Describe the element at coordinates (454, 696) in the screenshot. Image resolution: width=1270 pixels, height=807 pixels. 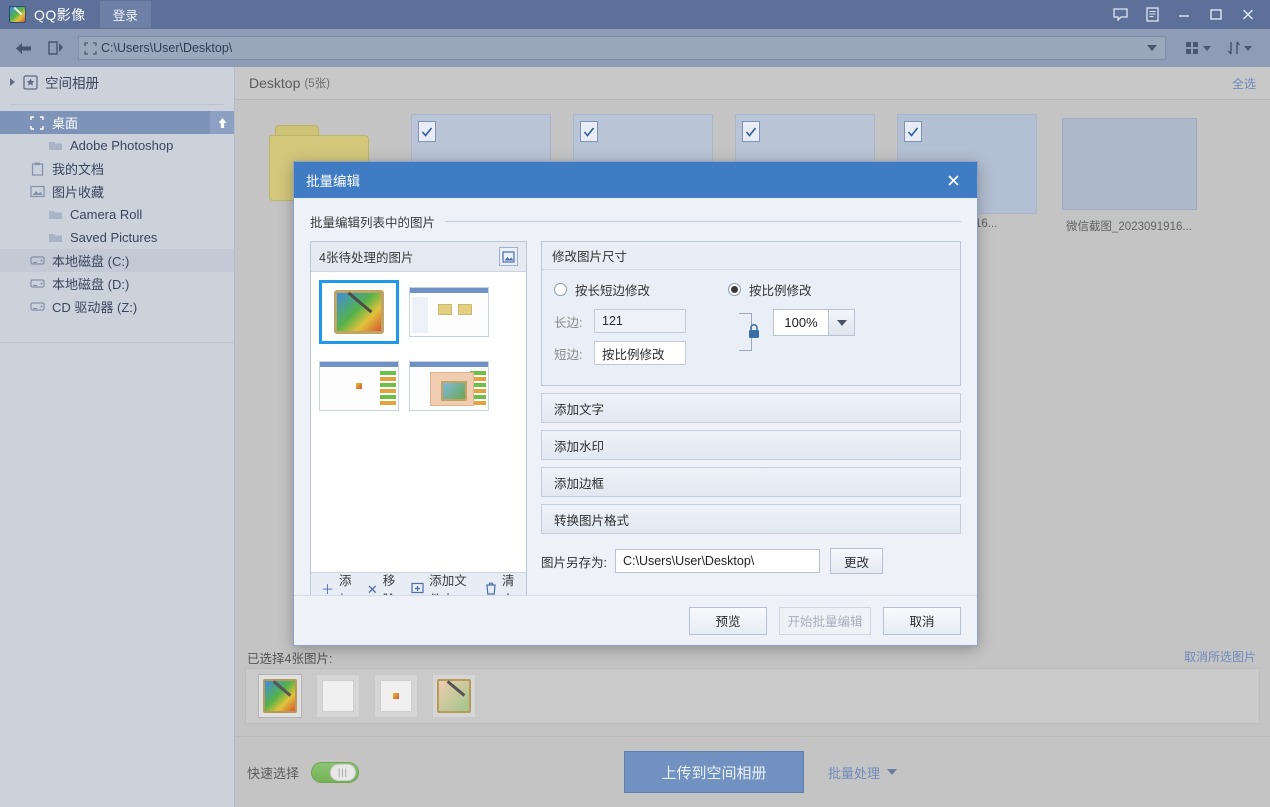
I see `tray-thumb-photo` at that location.